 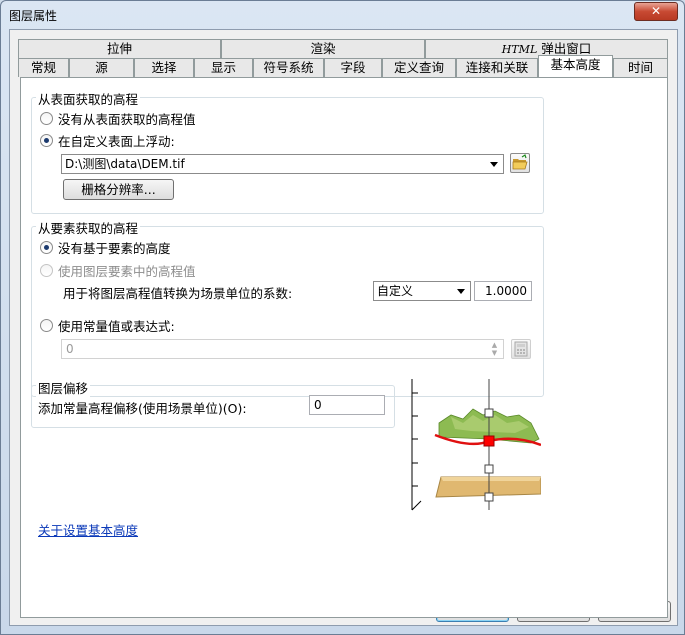 I want to click on tab-display: 显示, so click(x=223, y=67).